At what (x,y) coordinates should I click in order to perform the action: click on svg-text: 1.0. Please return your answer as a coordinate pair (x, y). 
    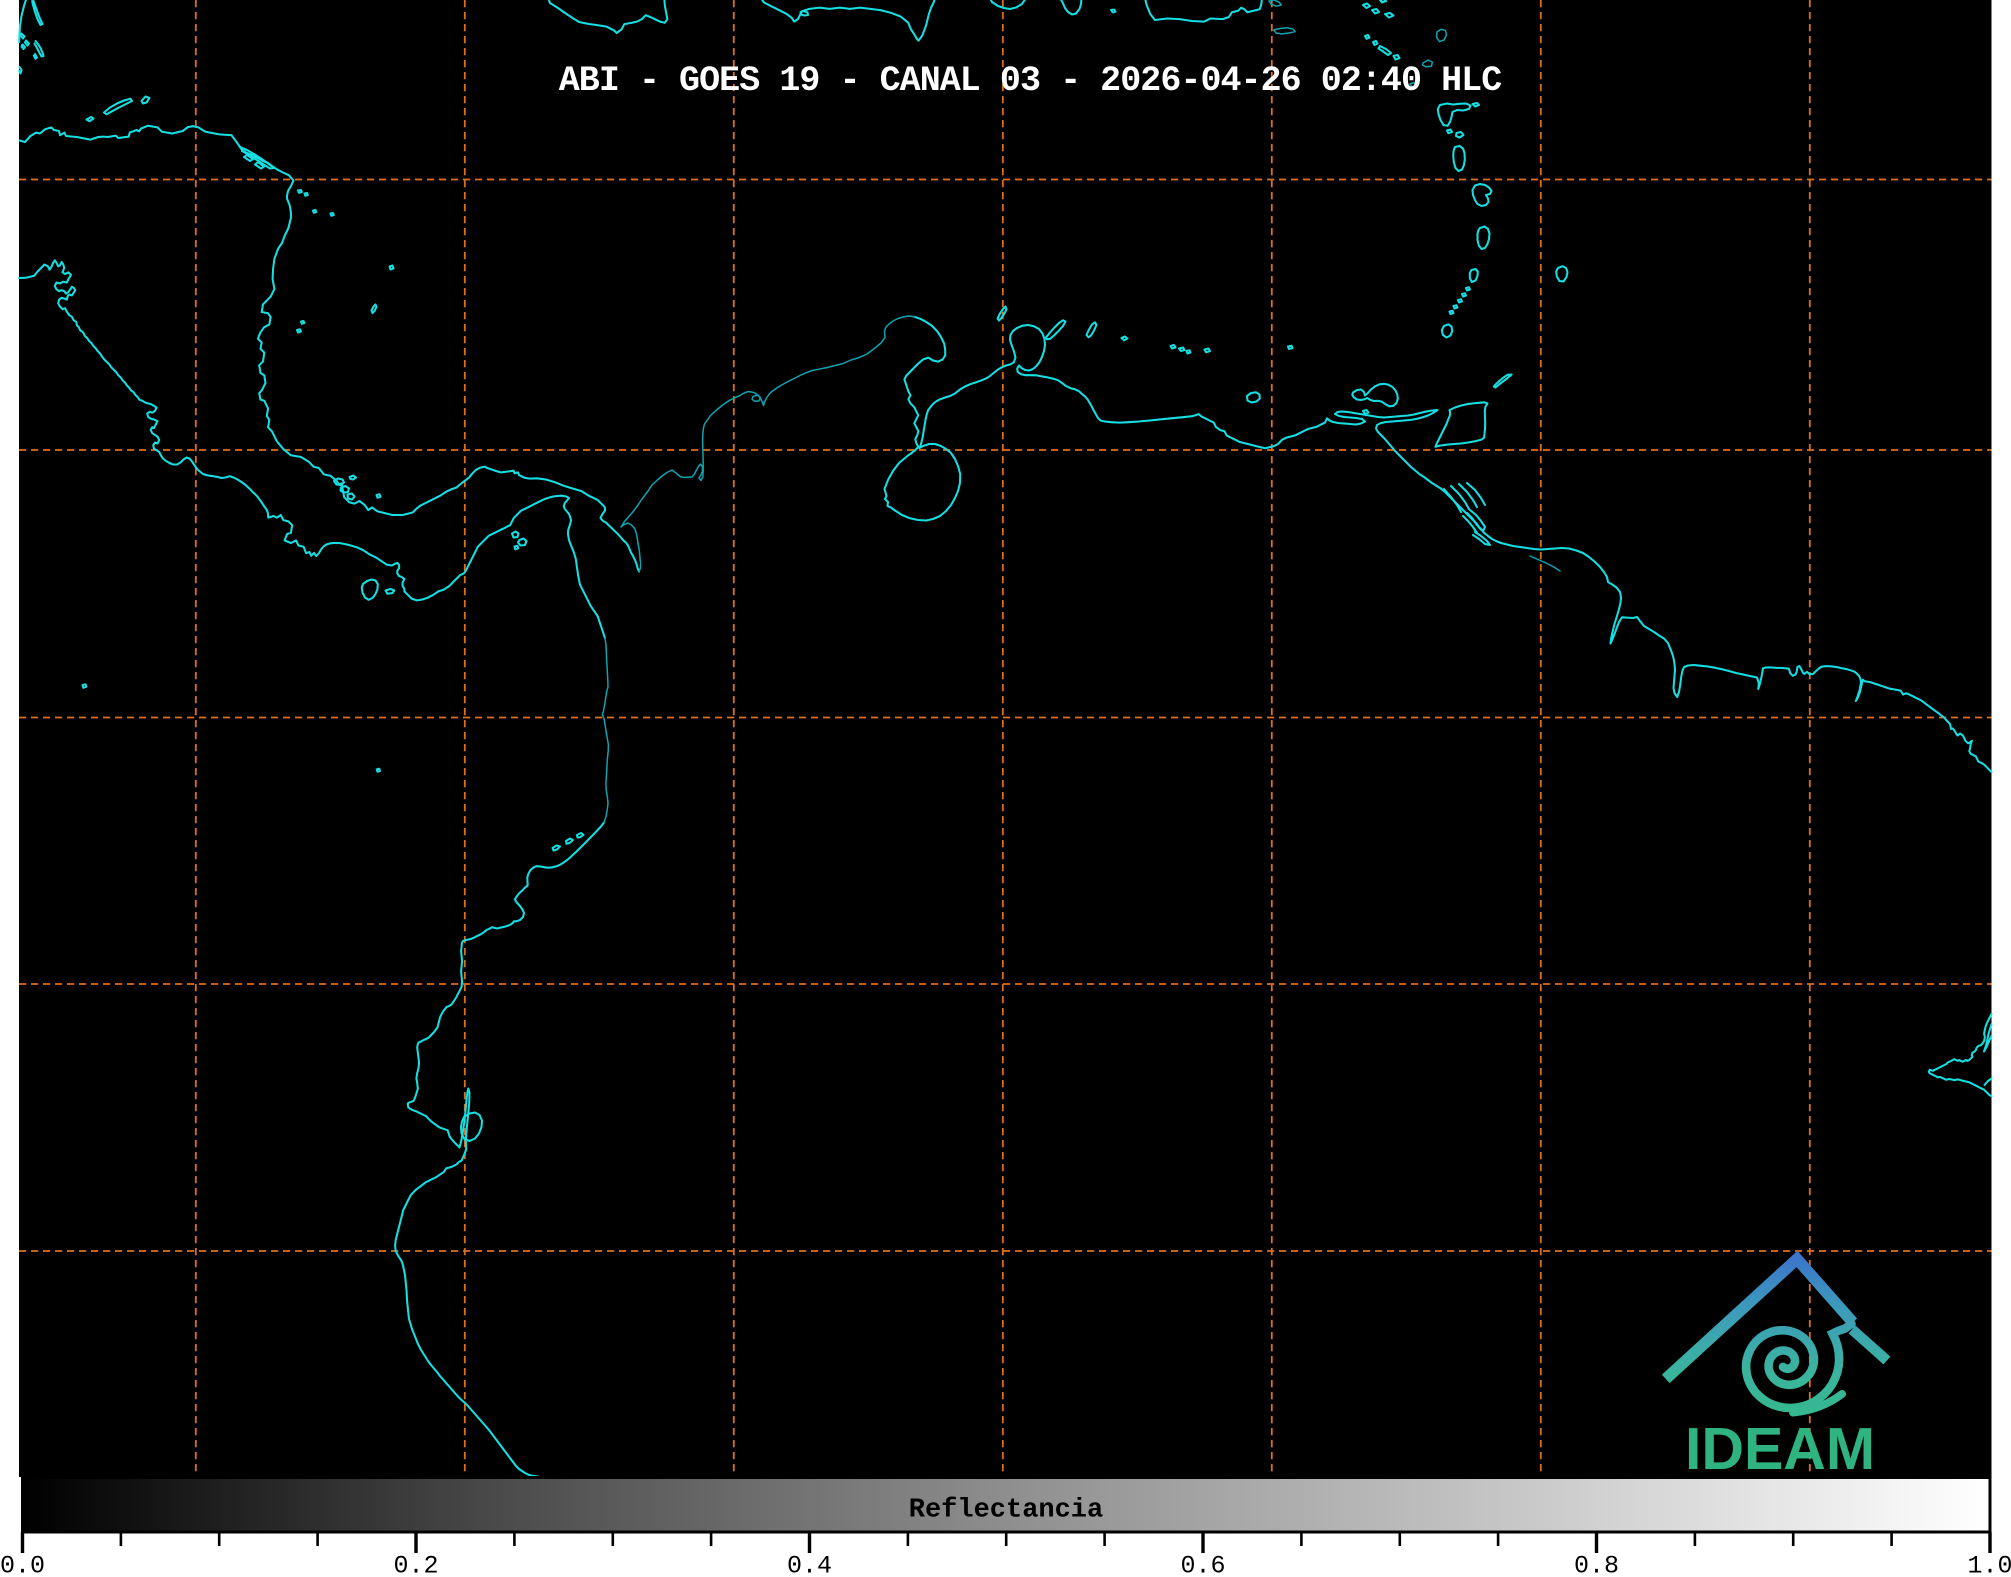
    Looking at the image, I should click on (1989, 1564).